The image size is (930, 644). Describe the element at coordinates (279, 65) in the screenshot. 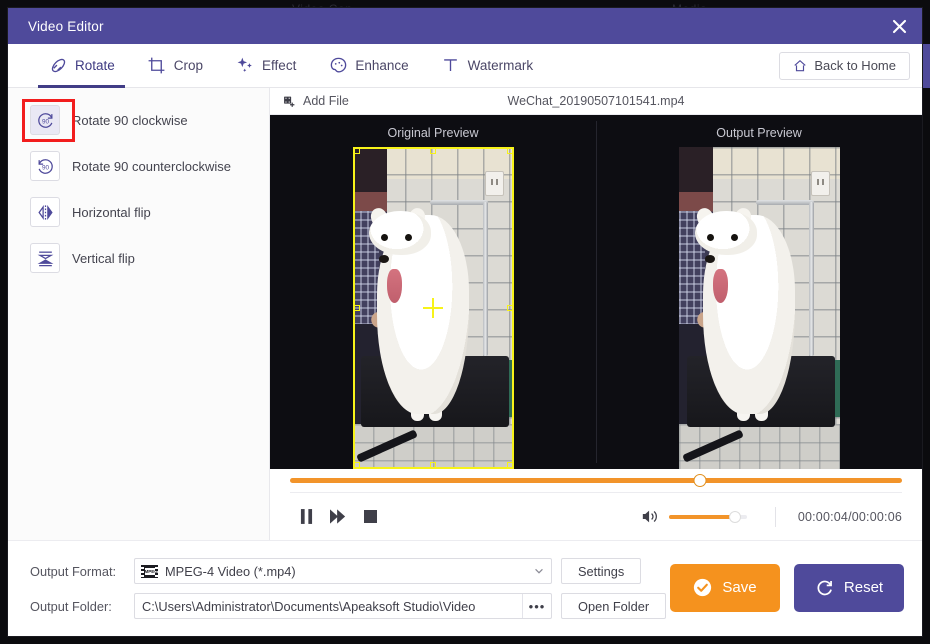

I see `tab-effect-label: Effect` at that location.